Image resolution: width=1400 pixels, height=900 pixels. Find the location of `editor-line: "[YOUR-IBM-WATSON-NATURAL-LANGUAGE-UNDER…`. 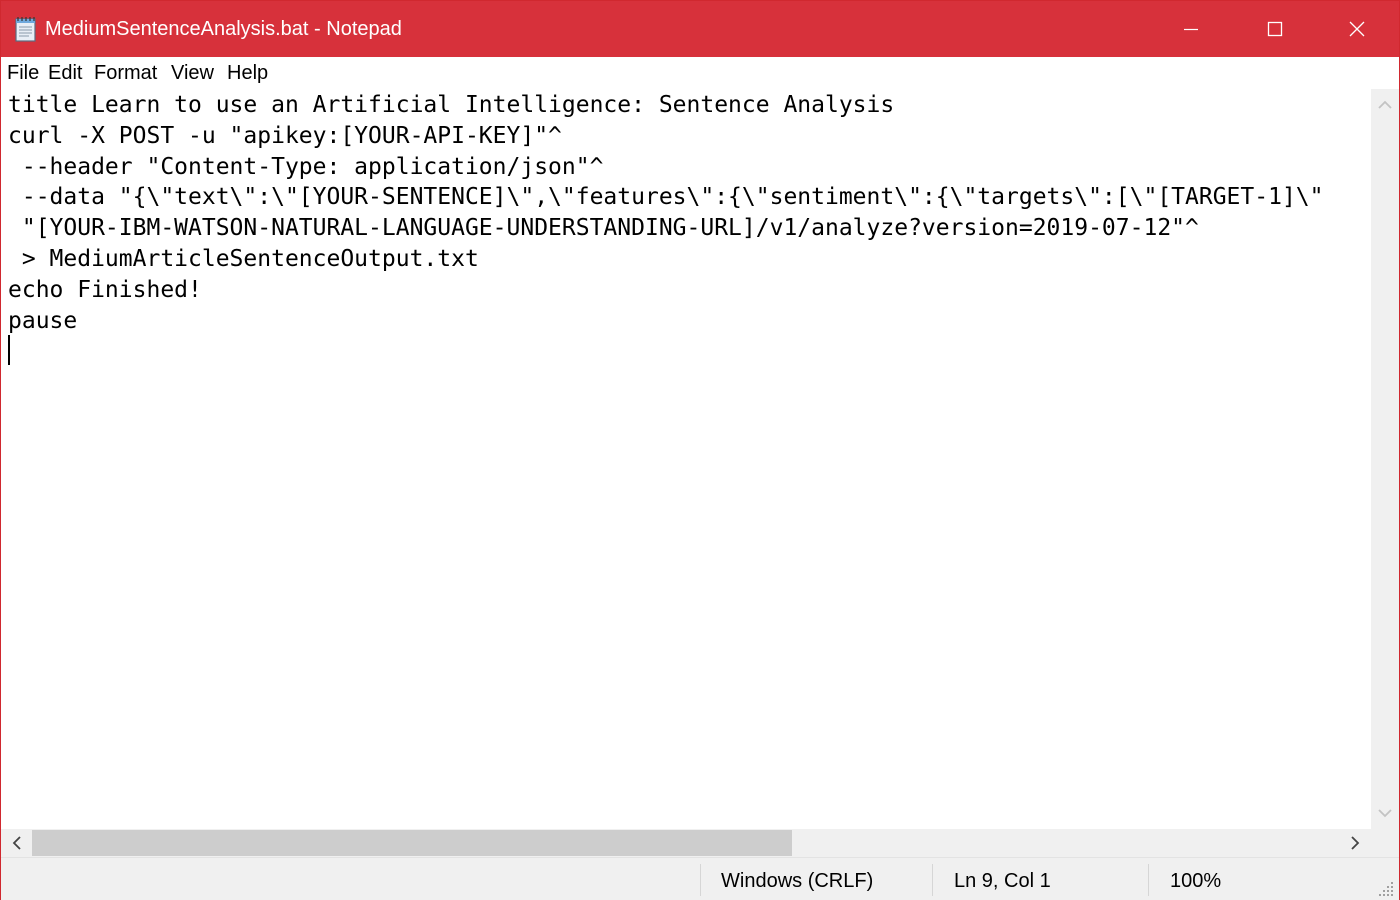

editor-line: "[YOUR-IBM-WATSON-NATURAL-LANGUAGE-UNDER… is located at coordinates (603, 228).